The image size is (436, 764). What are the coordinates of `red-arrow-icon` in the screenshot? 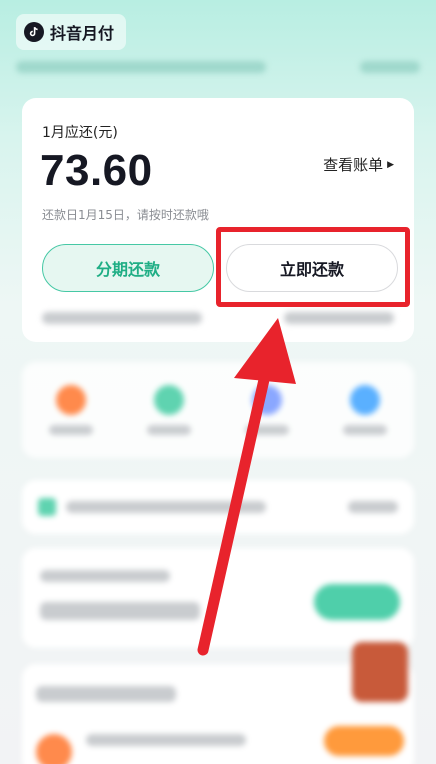 It's located at (246, 487).